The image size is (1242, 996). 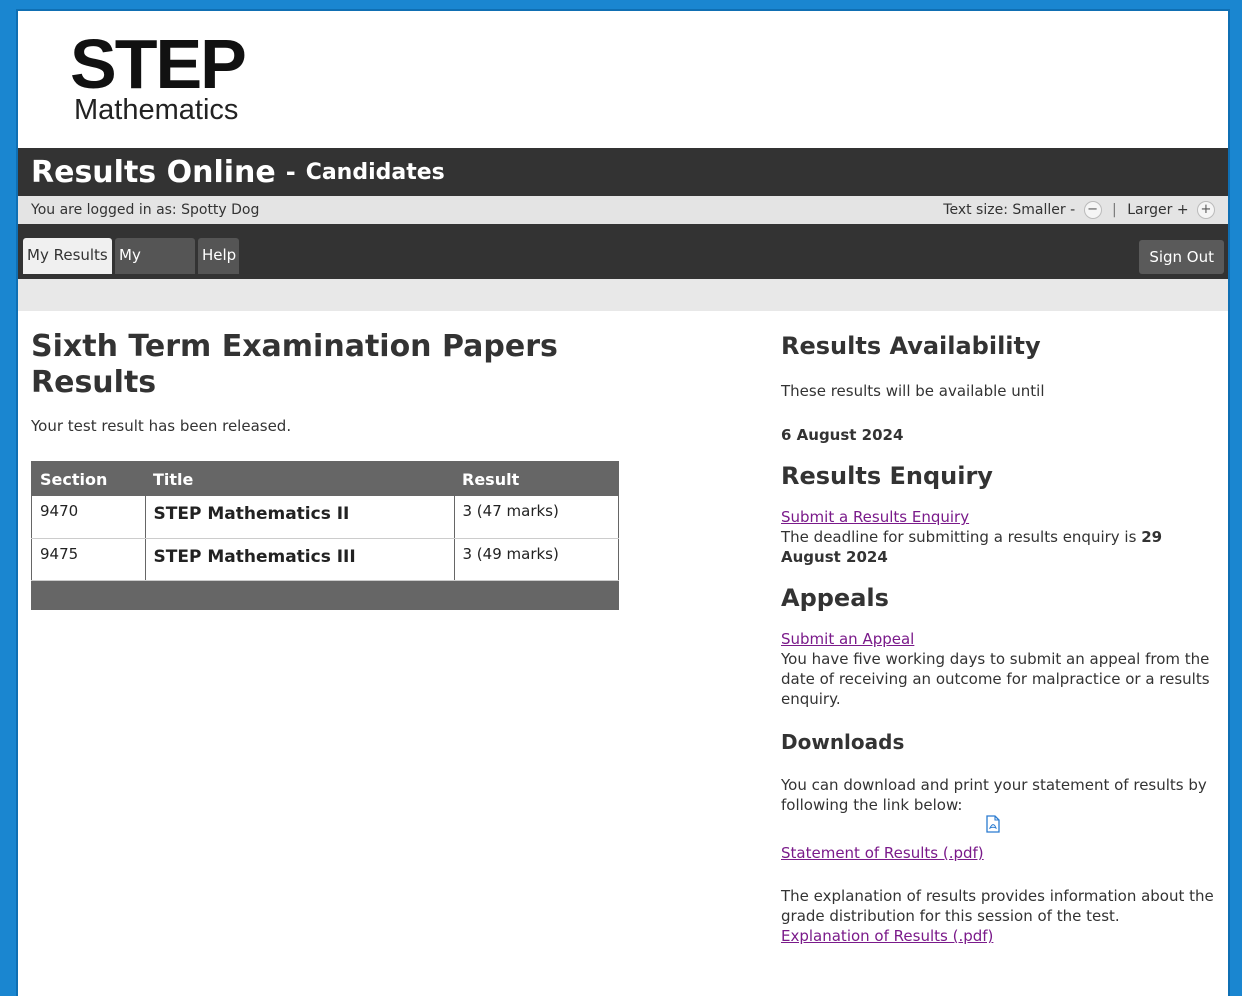 I want to click on text-size-controls: Text size: Smaller - − | Larger + +, so click(x=1079, y=210).